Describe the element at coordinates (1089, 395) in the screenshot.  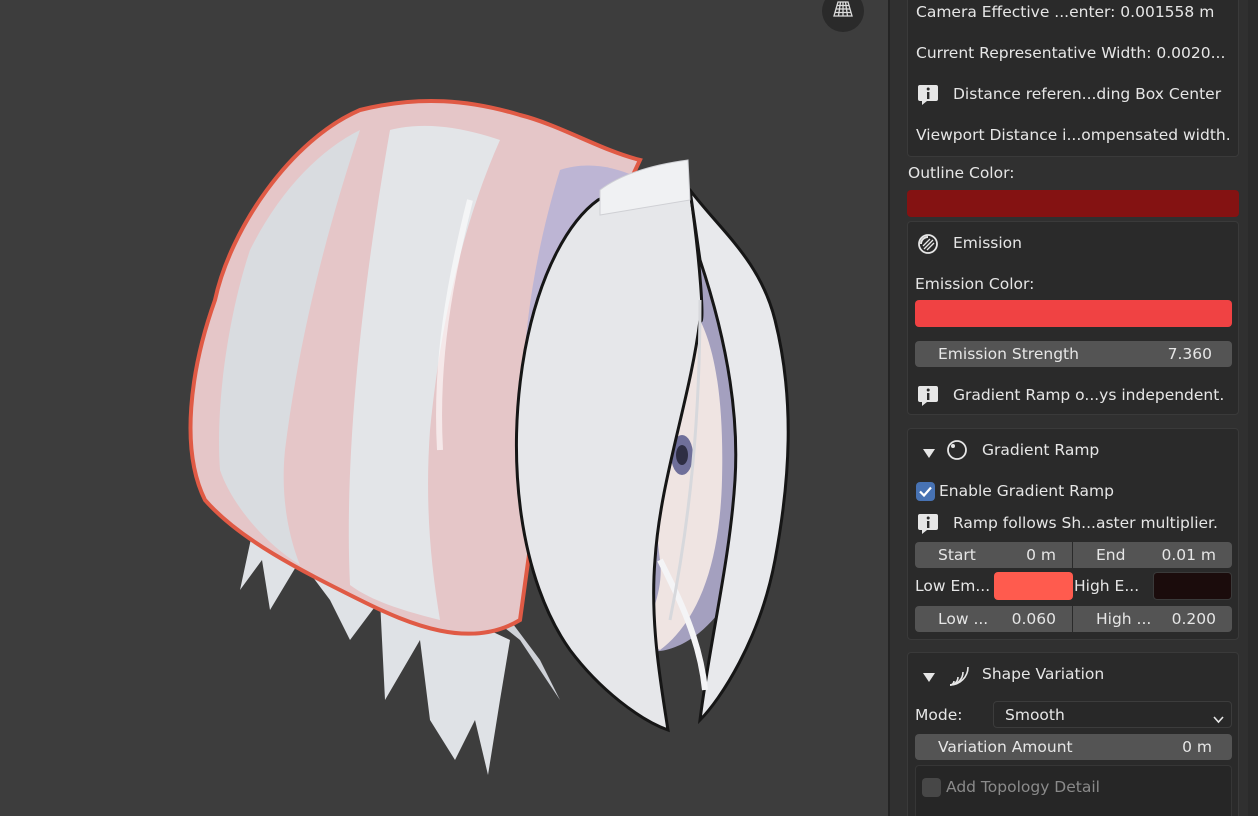
I see `emission-info-text: Gradient Ramp o...ys independent.` at that location.